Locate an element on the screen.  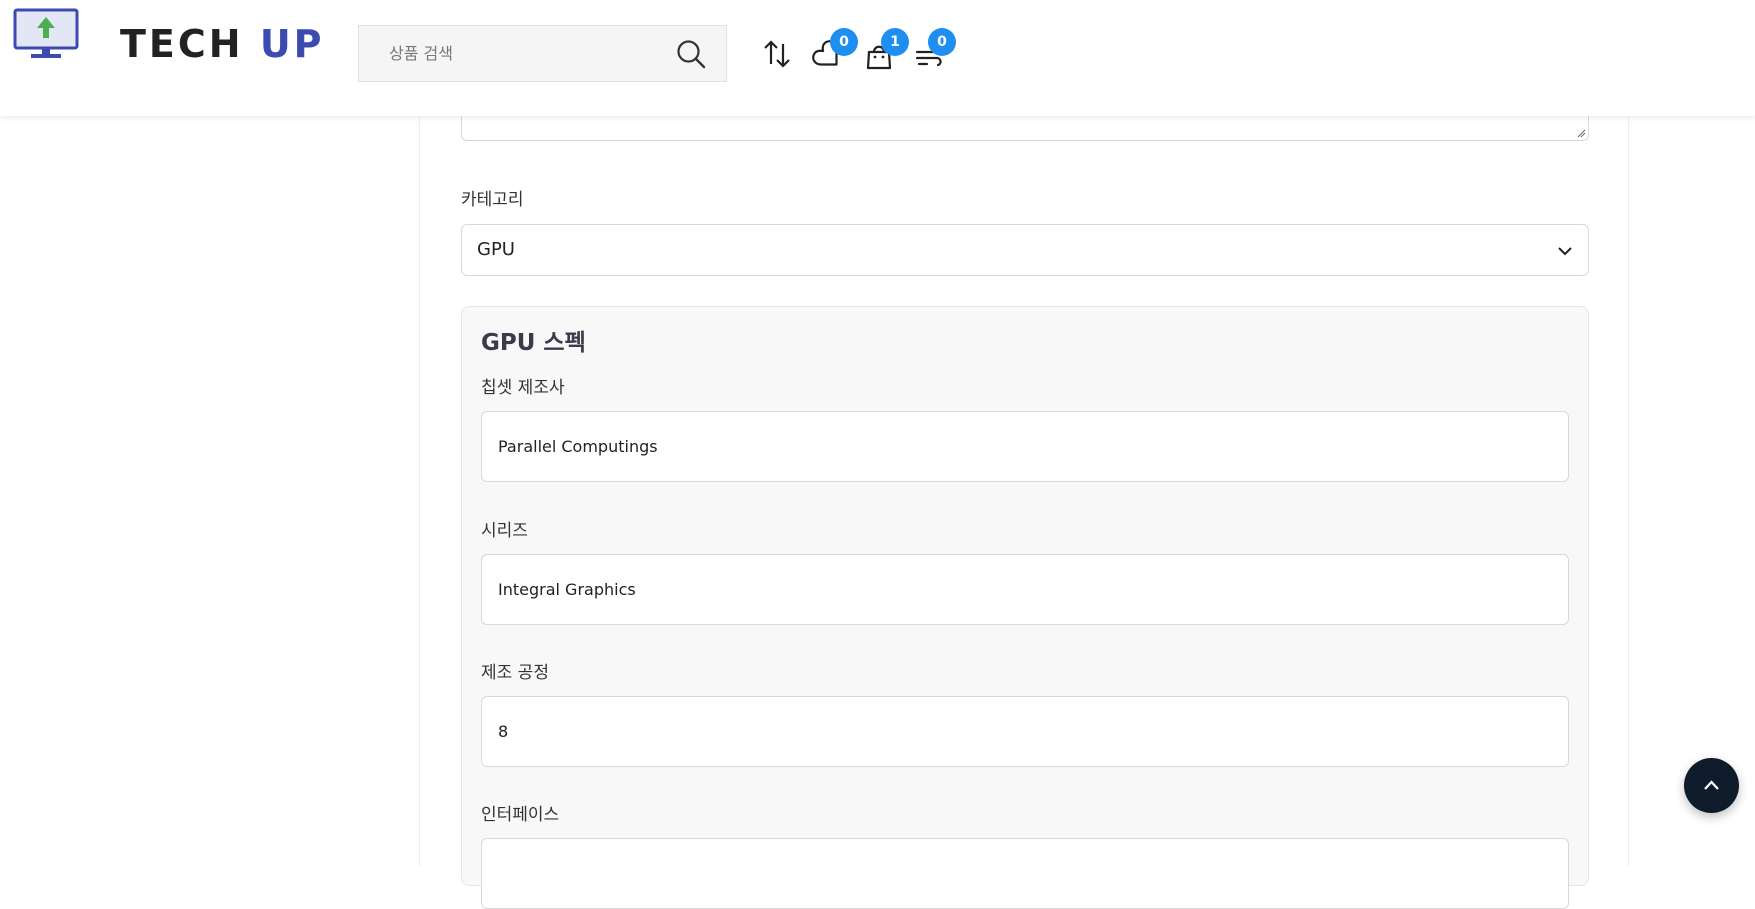
cart-count-badge: 1 is located at coordinates (895, 42).